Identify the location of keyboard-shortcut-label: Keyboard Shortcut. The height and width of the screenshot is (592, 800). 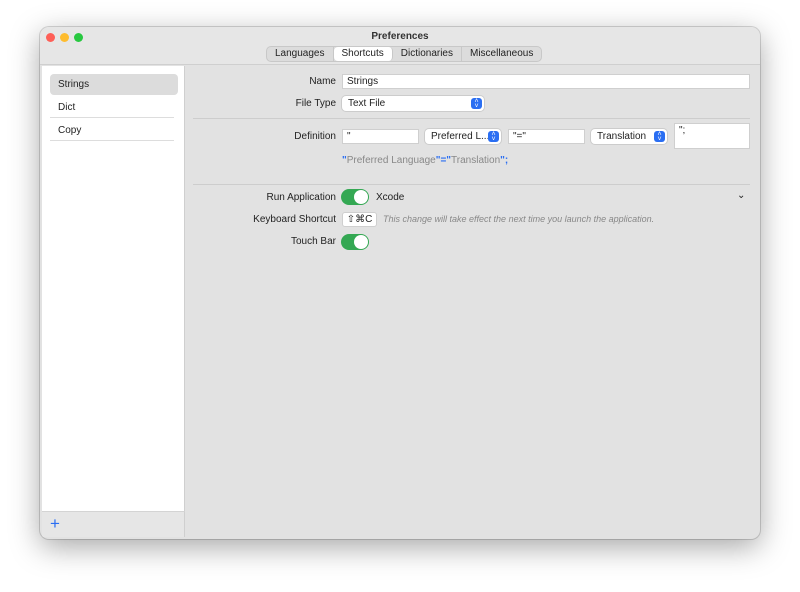
(294, 219).